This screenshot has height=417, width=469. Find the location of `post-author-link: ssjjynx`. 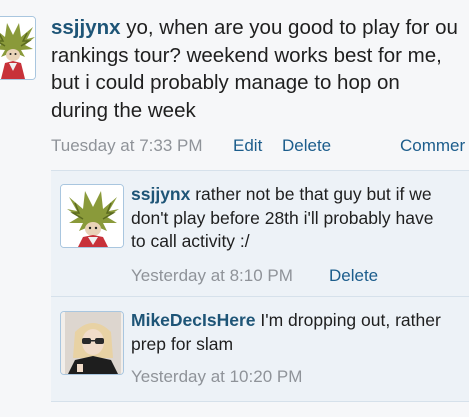

post-author-link: ssjjynx is located at coordinates (86, 27).